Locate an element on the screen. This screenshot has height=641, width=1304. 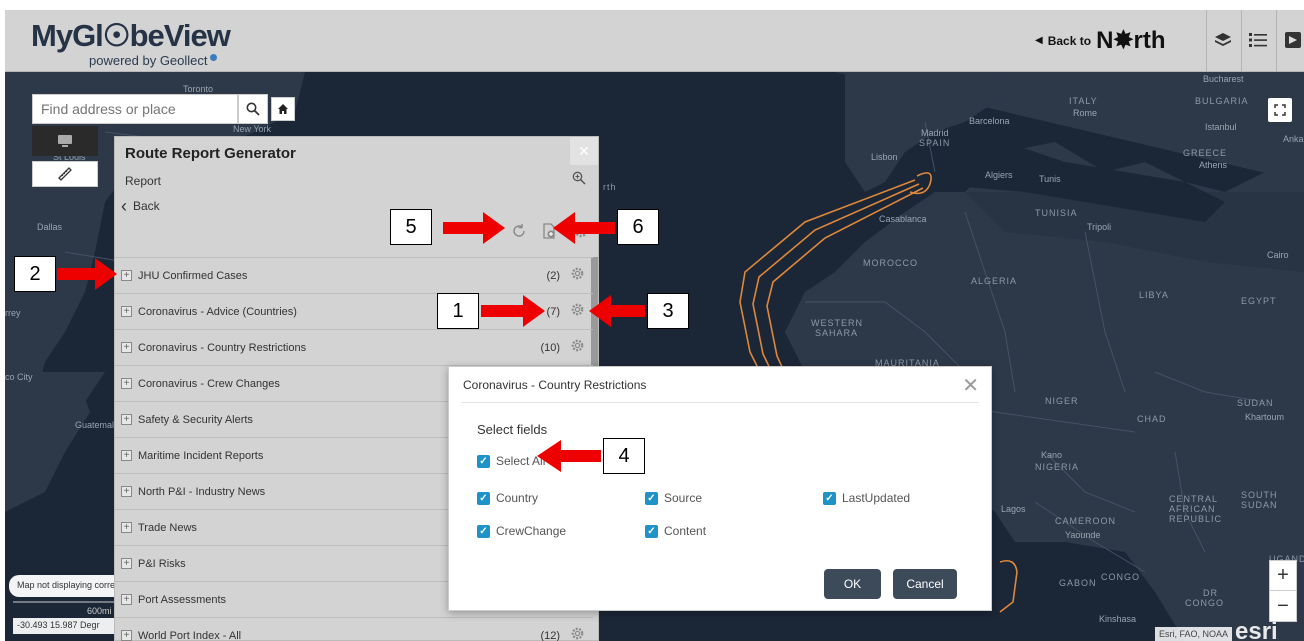
callout-3: 3 is located at coordinates (668, 311).